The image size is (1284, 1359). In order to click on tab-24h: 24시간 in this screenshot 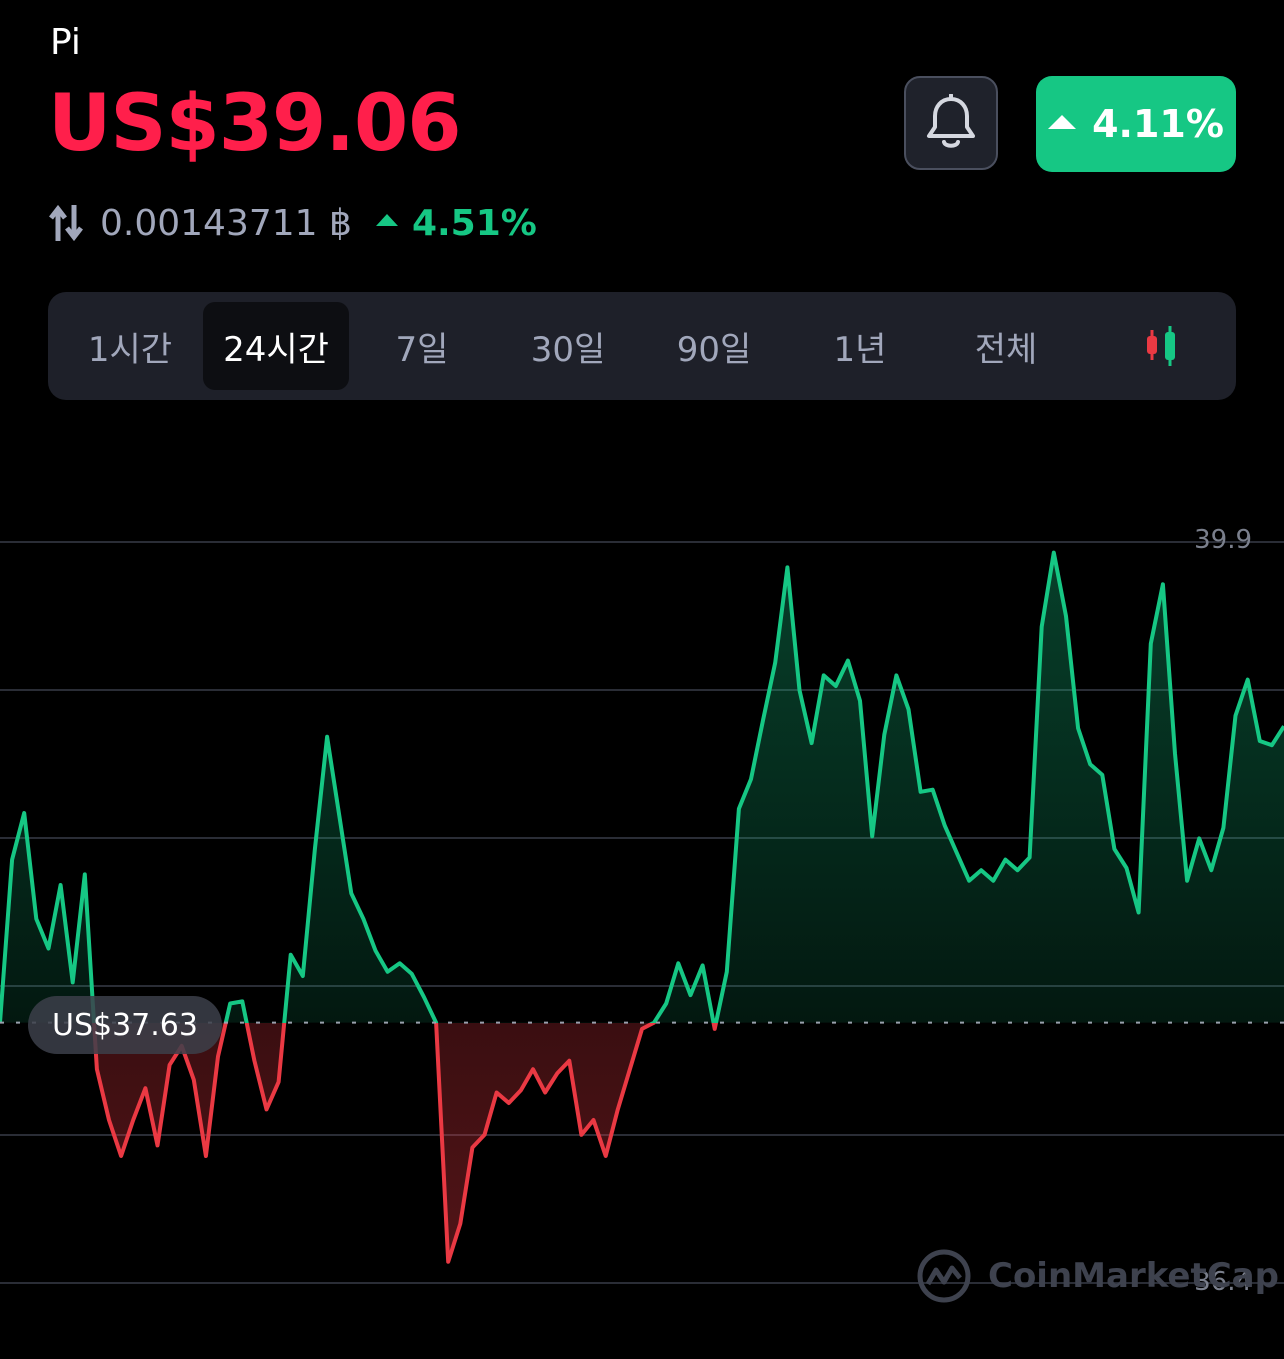, I will do `click(276, 346)`.